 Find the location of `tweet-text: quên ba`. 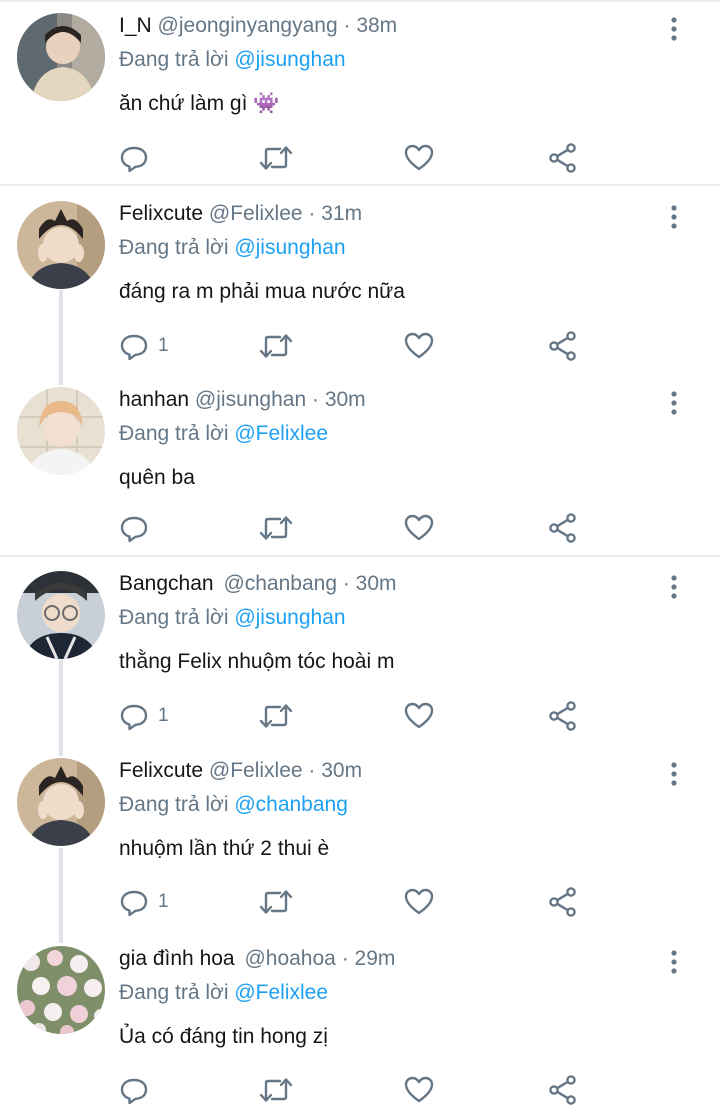

tweet-text: quên ba is located at coordinates (157, 478).